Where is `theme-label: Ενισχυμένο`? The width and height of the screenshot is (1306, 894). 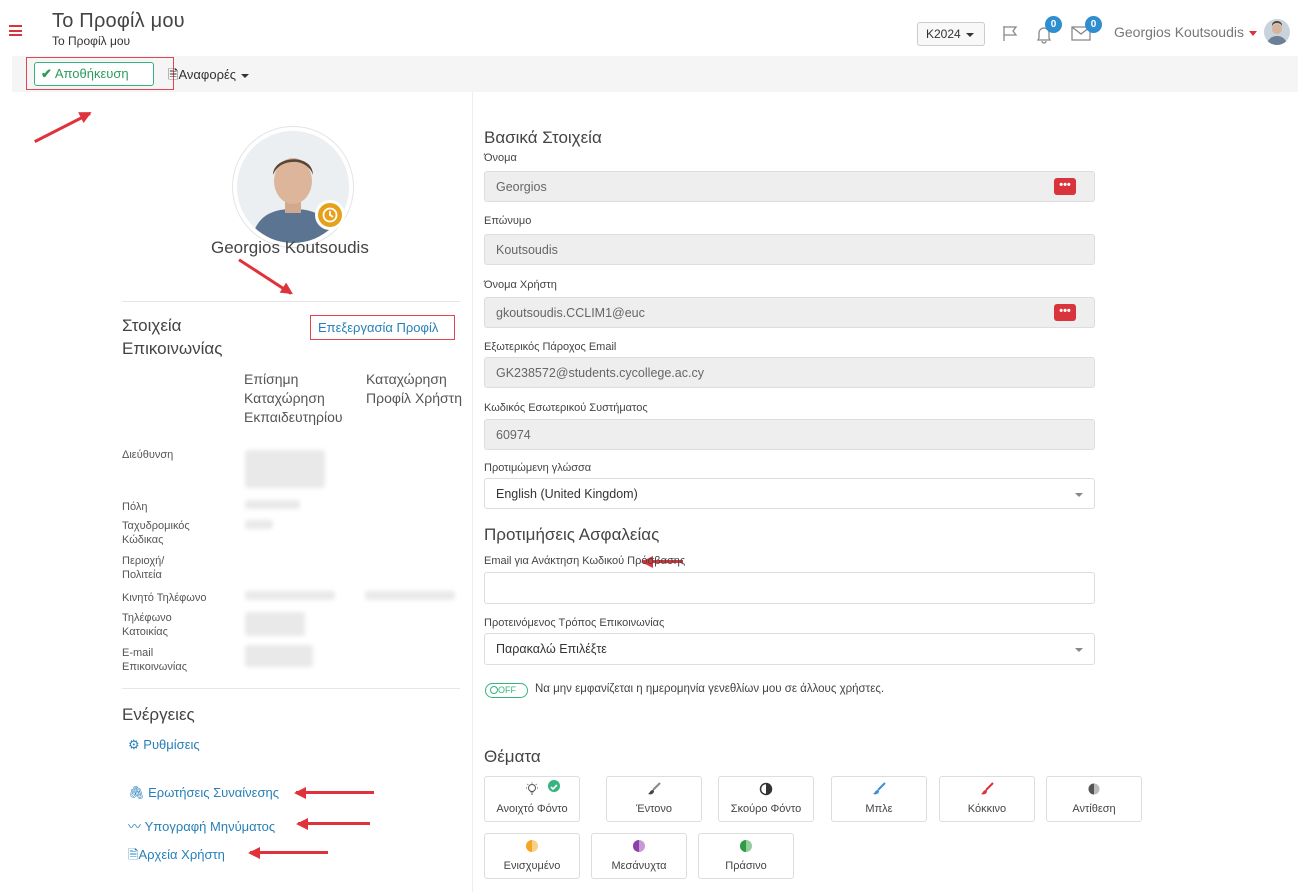
theme-label: Ενισχυμένο is located at coordinates (532, 866).